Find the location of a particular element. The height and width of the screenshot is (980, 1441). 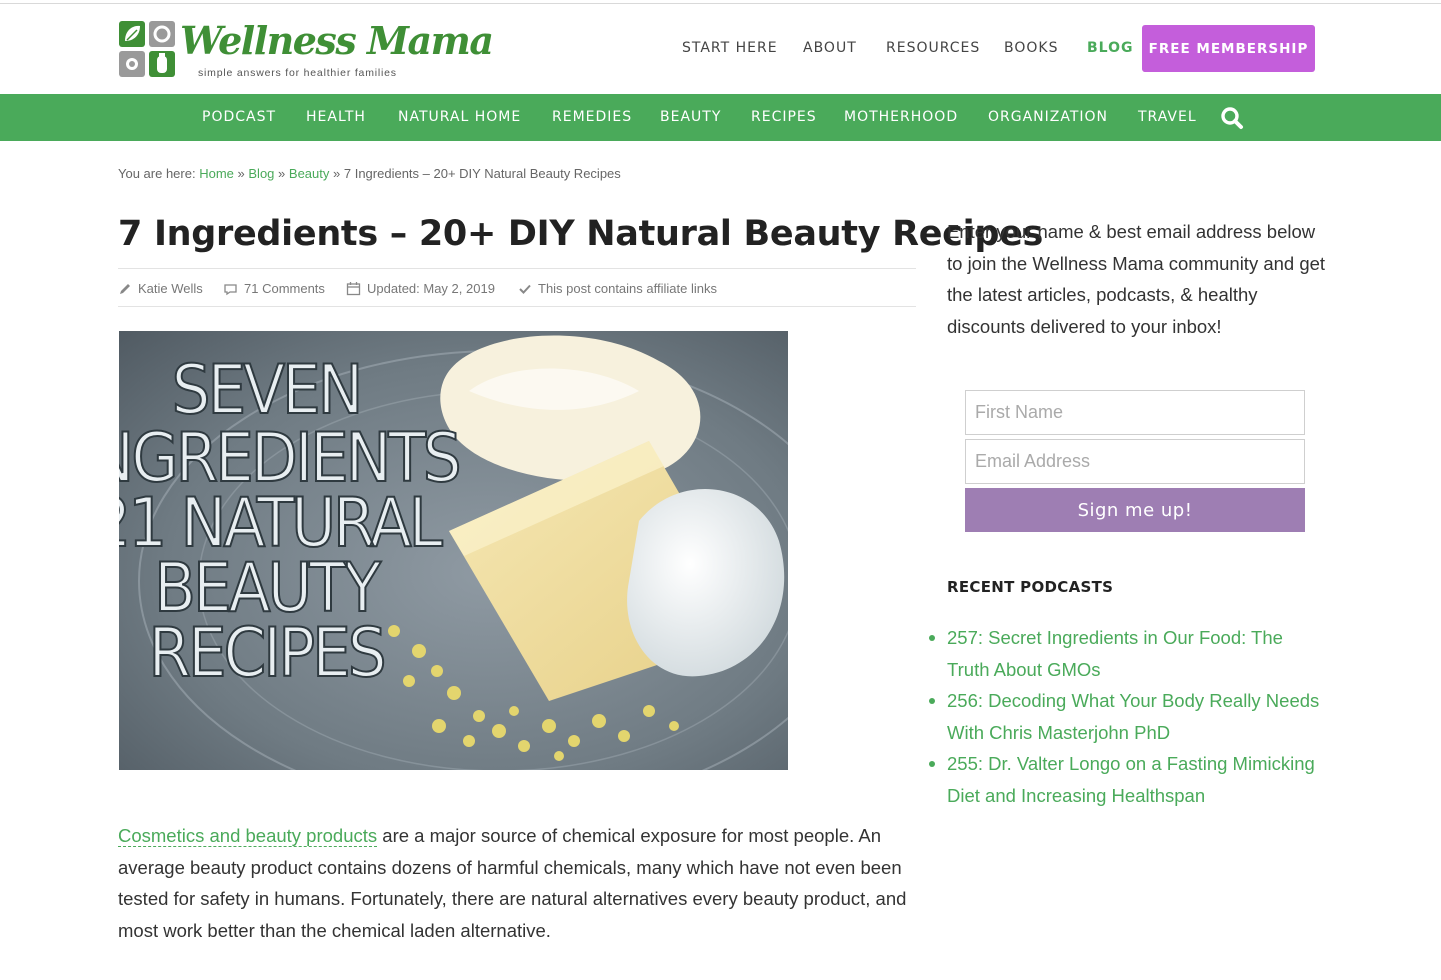

nav-about: ABOUT is located at coordinates (830, 48).